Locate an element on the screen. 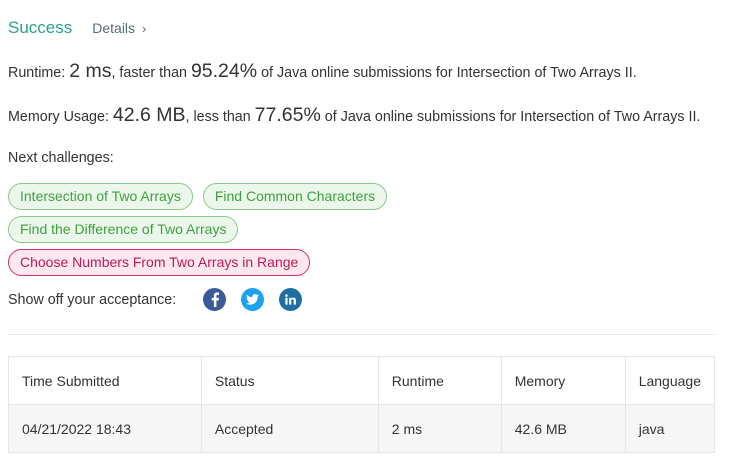  memory-label: Memory Usage: is located at coordinates (58, 117).